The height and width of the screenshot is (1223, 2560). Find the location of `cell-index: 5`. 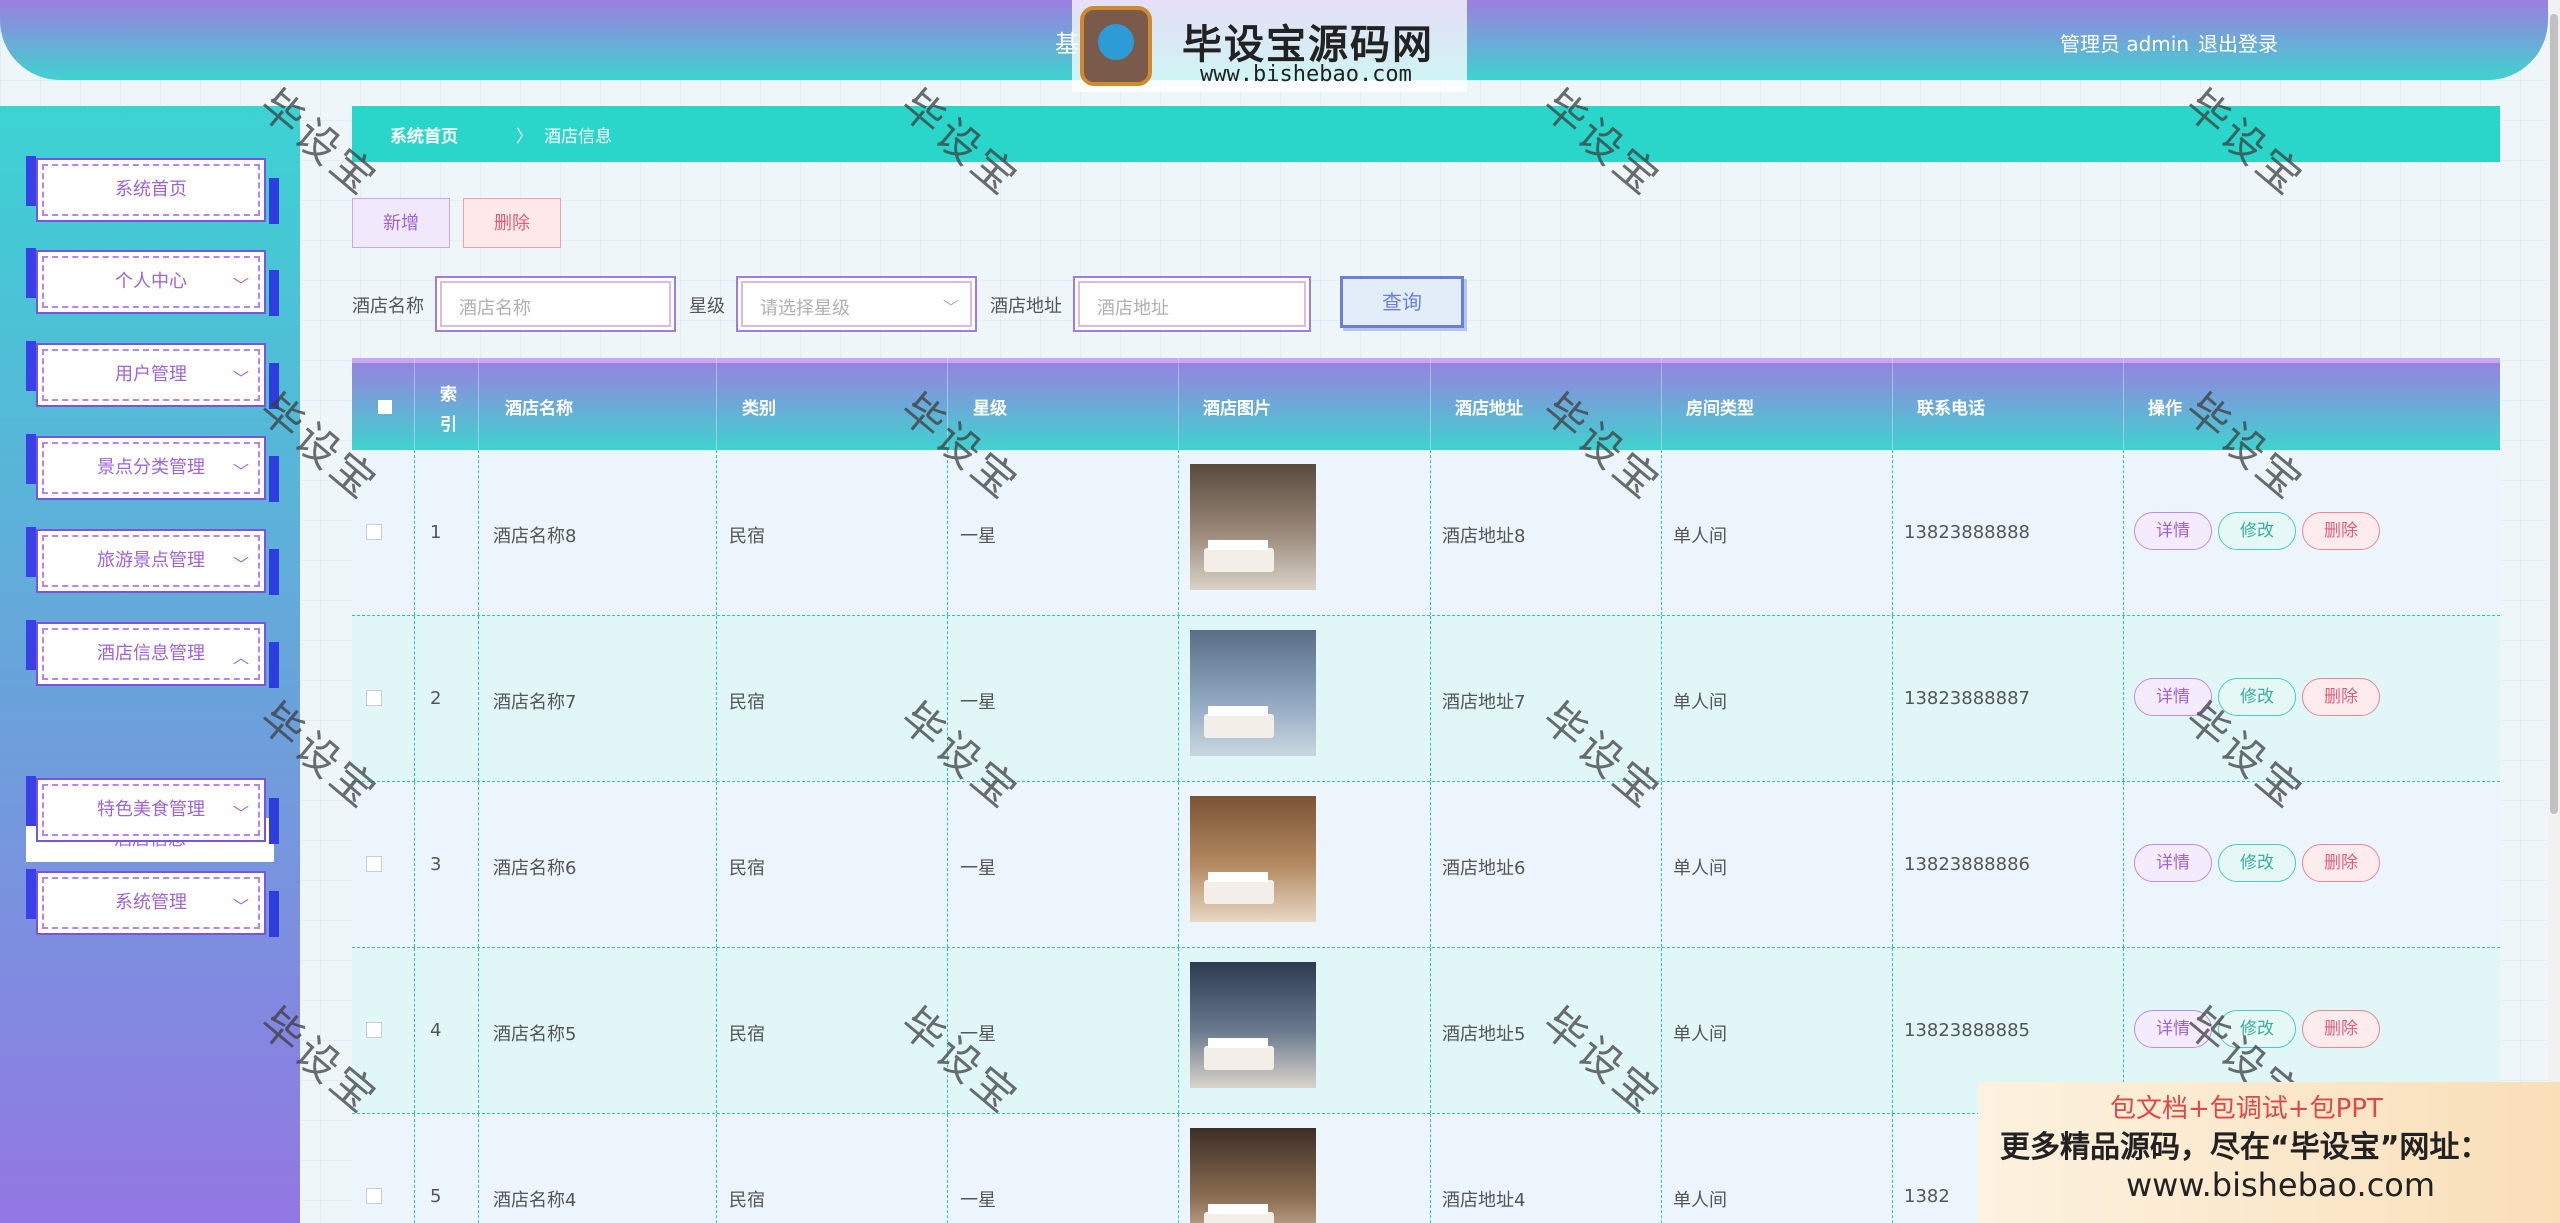

cell-index: 5 is located at coordinates (436, 1196).